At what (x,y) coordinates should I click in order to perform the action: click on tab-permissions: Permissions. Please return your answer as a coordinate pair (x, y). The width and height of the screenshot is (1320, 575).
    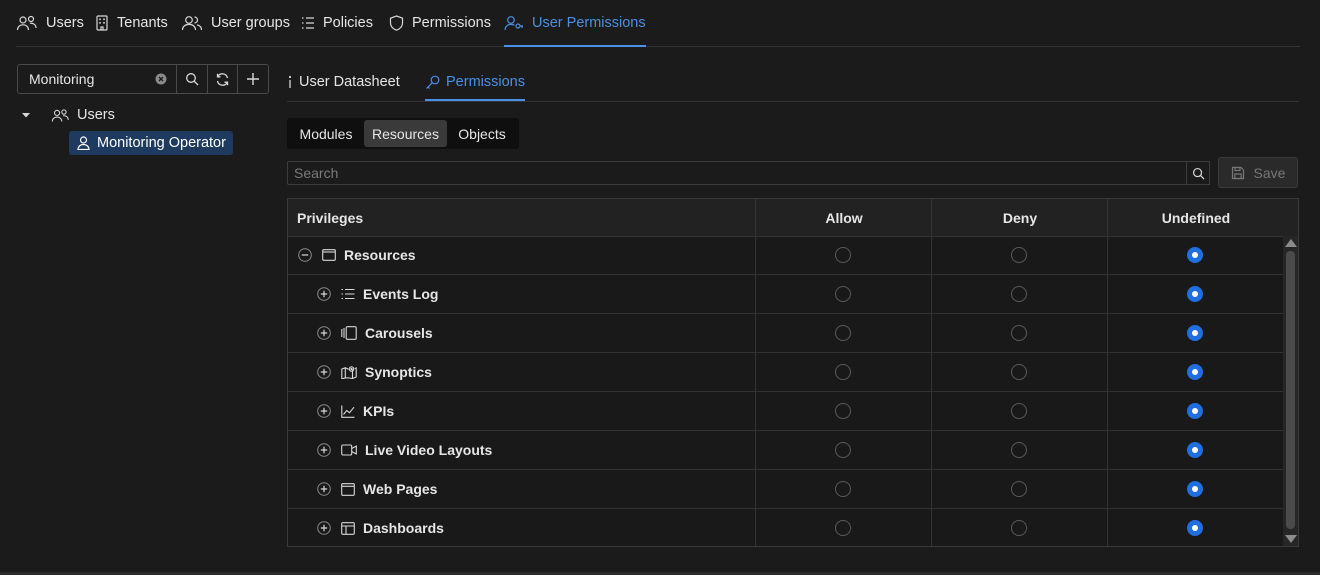
    Looking at the image, I should click on (475, 82).